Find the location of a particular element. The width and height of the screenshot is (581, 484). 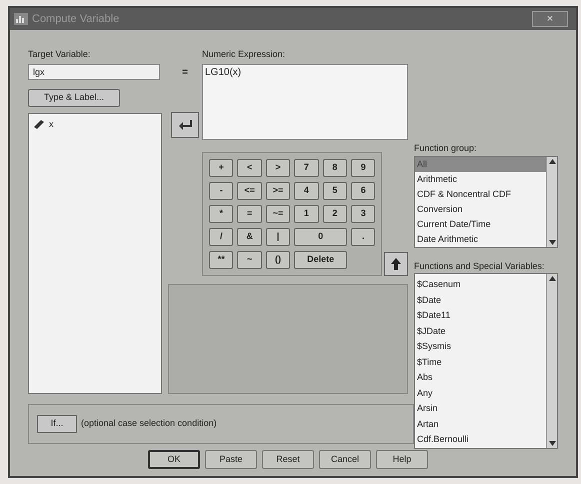

keypad-key: 1 is located at coordinates (306, 213).